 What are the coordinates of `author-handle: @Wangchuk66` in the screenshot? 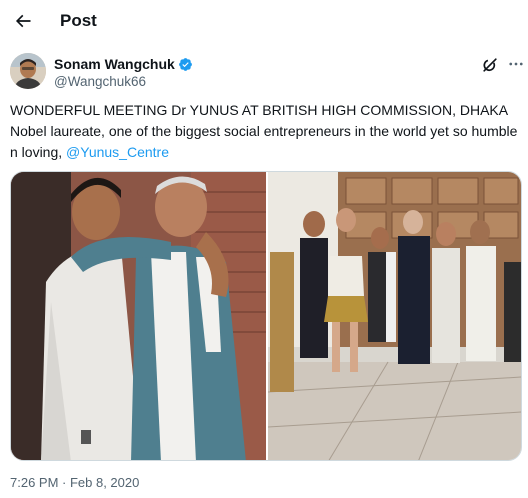 It's located at (100, 82).